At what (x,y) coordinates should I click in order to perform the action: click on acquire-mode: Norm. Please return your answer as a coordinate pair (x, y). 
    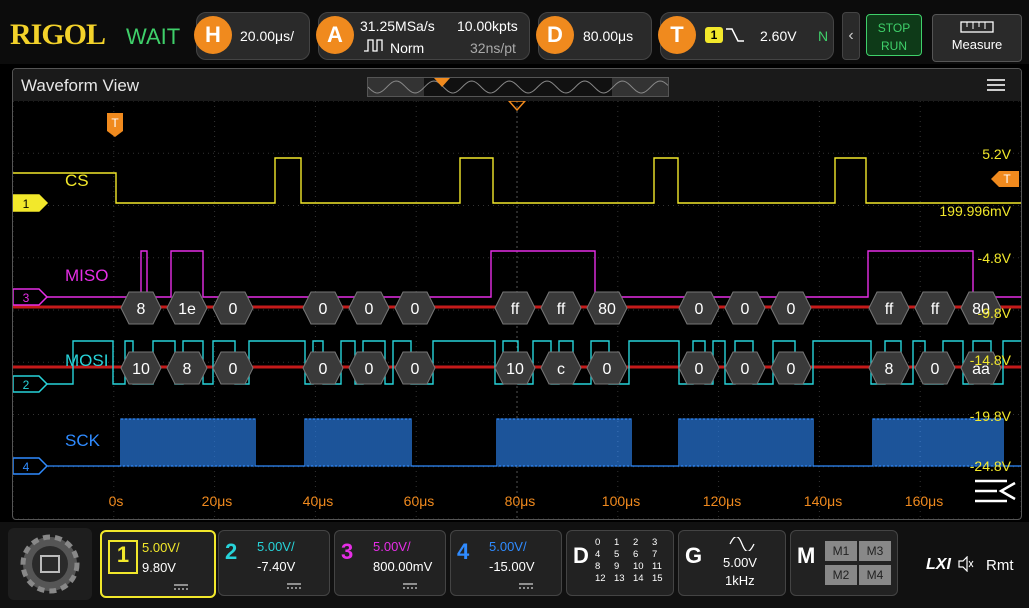
    Looking at the image, I should click on (407, 48).